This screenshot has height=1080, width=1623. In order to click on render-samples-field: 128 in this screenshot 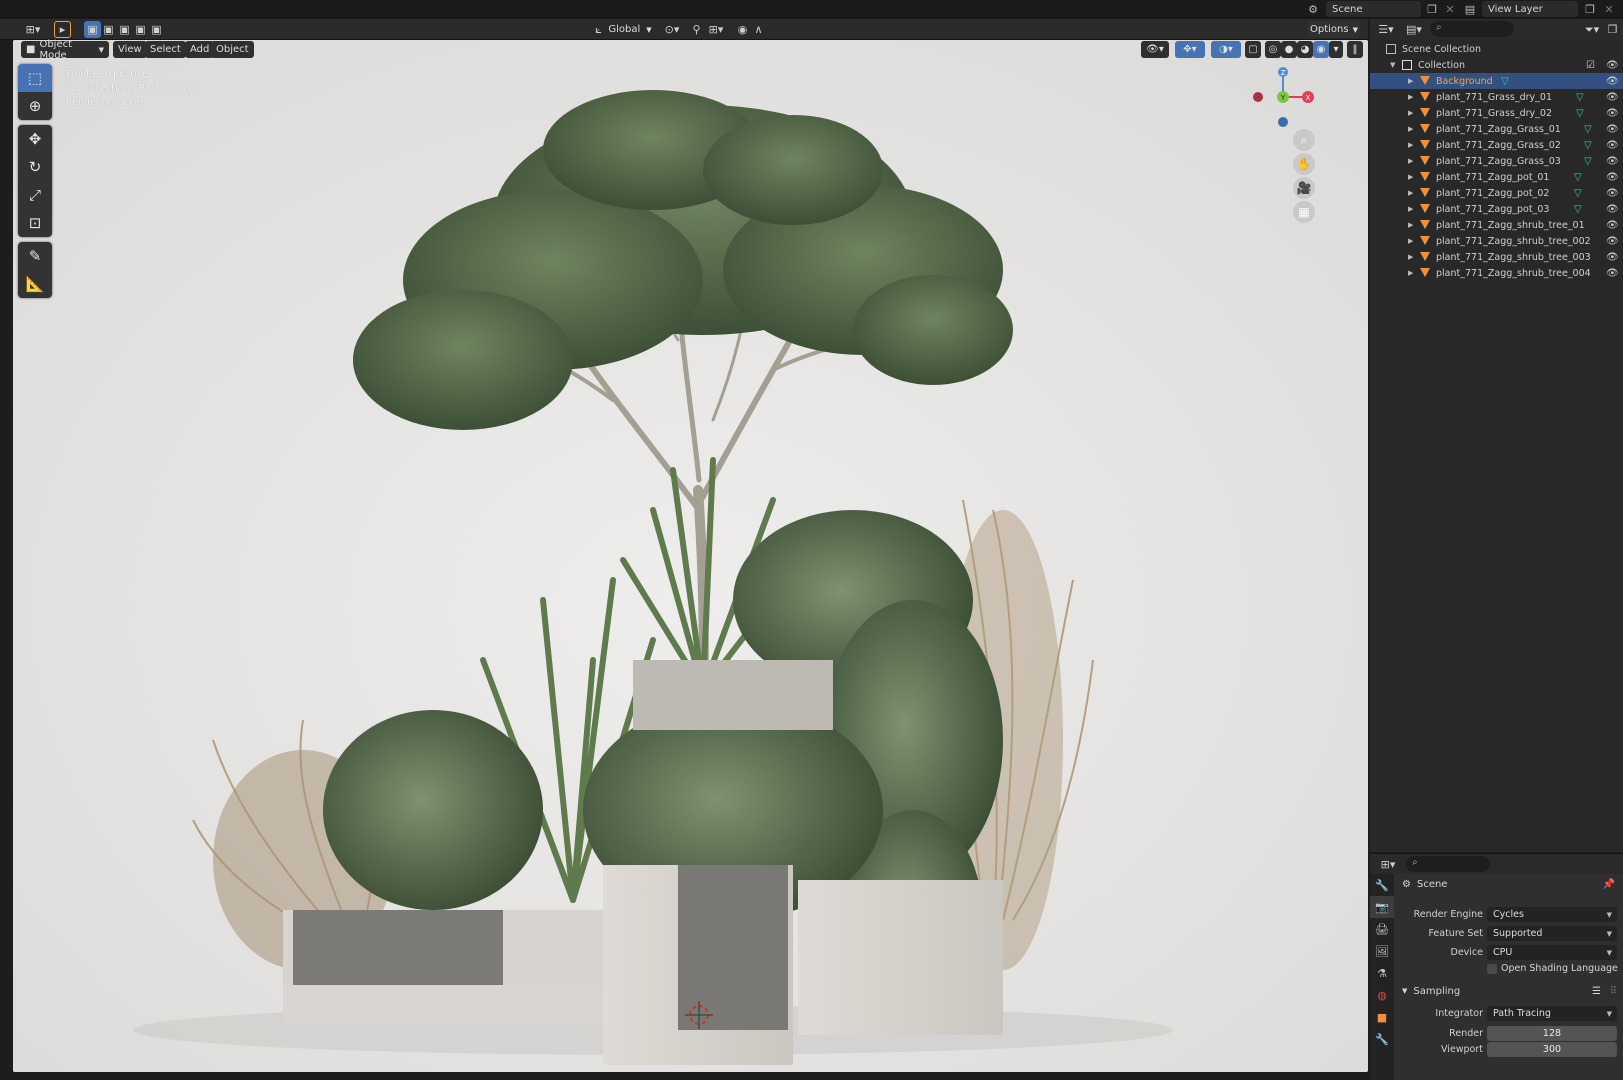, I will do `click(1552, 1033)`.